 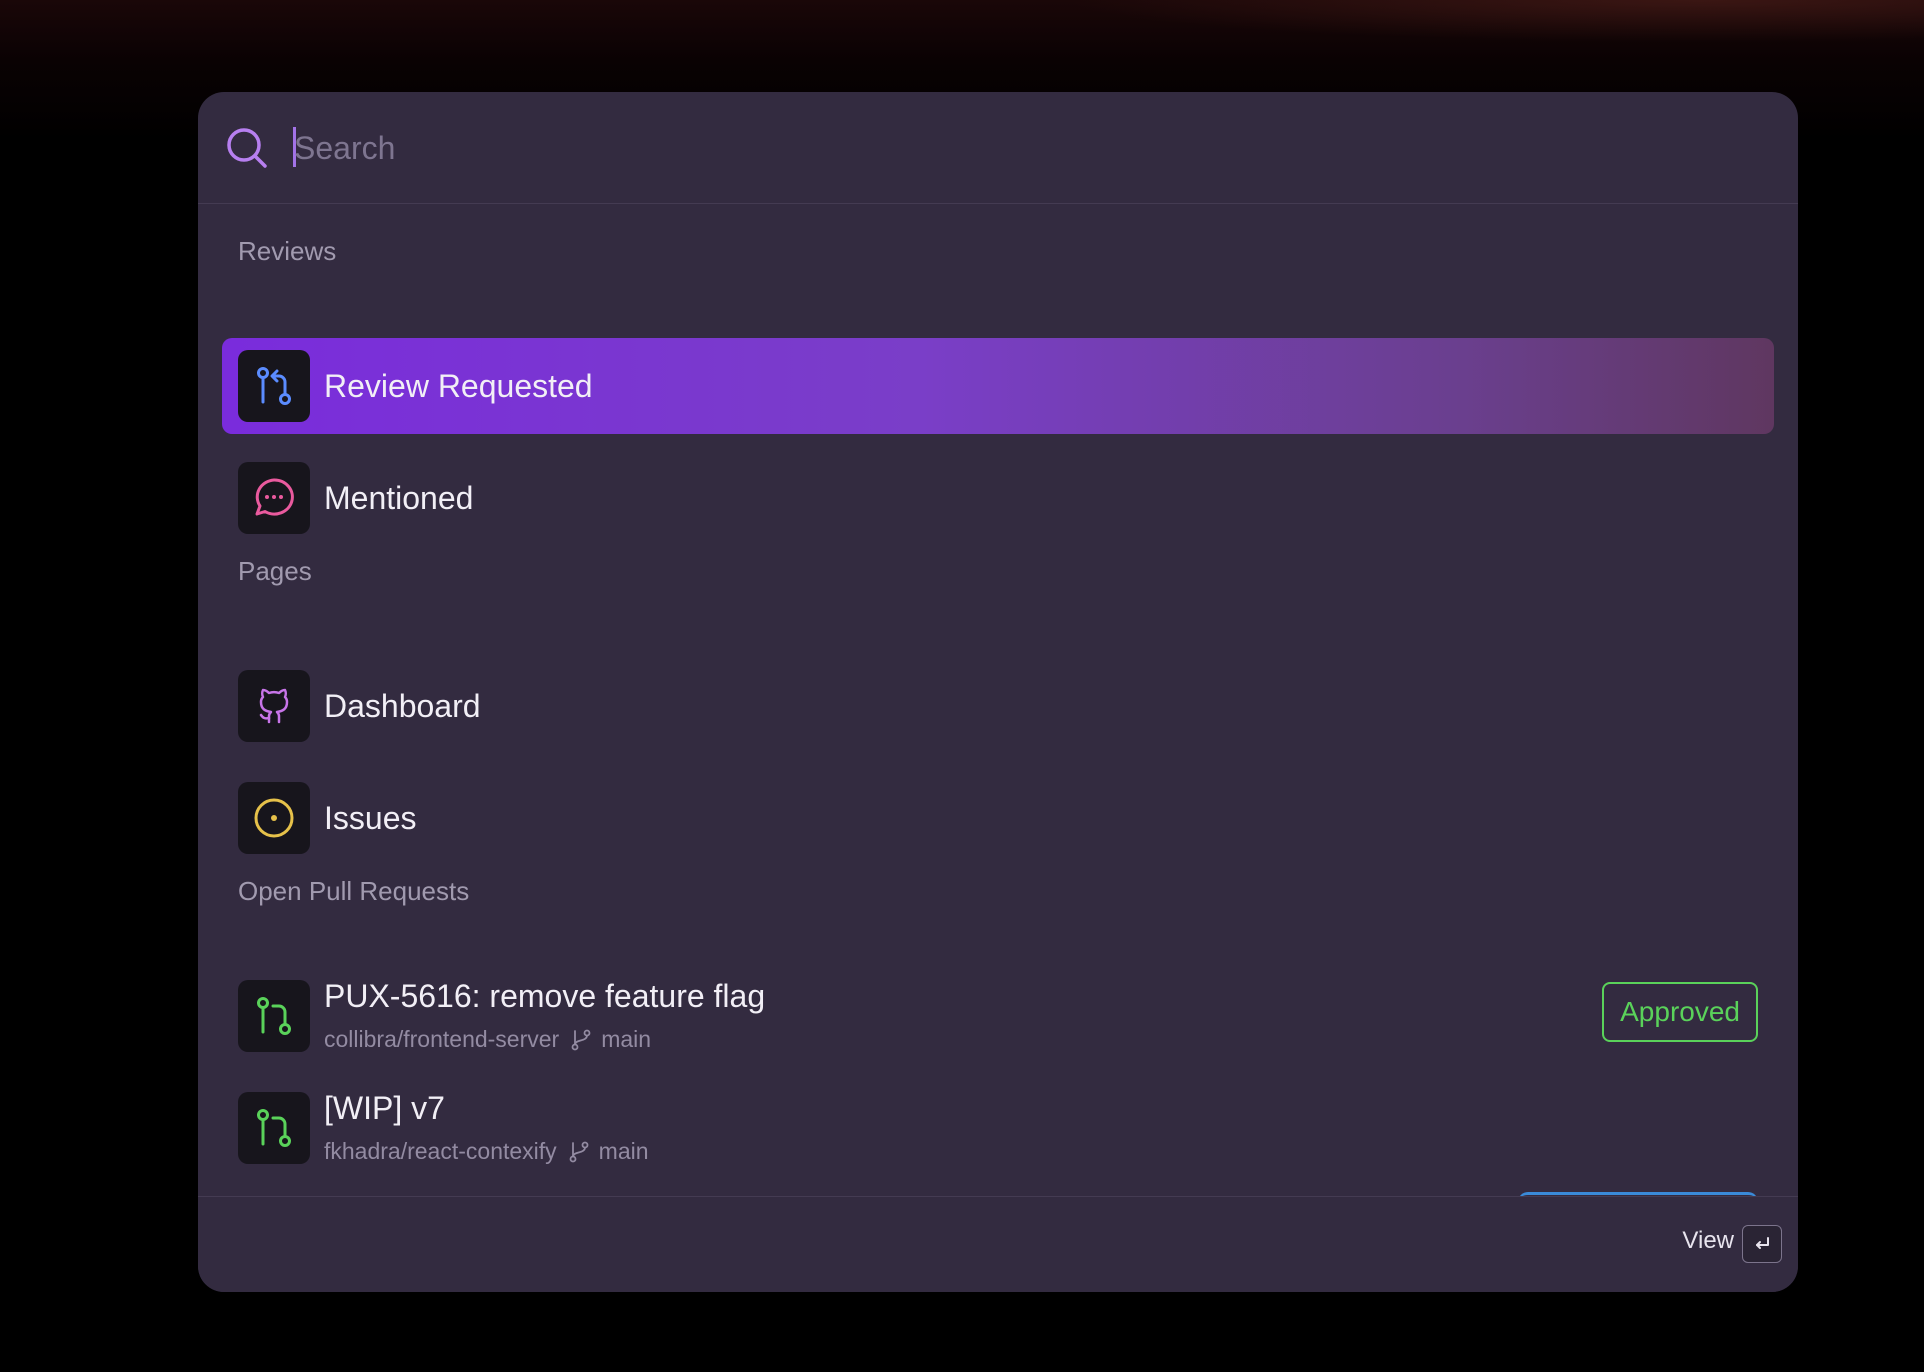 What do you see at coordinates (998, 706) in the screenshot?
I see `list-item-dashboard: Dashboard` at bounding box center [998, 706].